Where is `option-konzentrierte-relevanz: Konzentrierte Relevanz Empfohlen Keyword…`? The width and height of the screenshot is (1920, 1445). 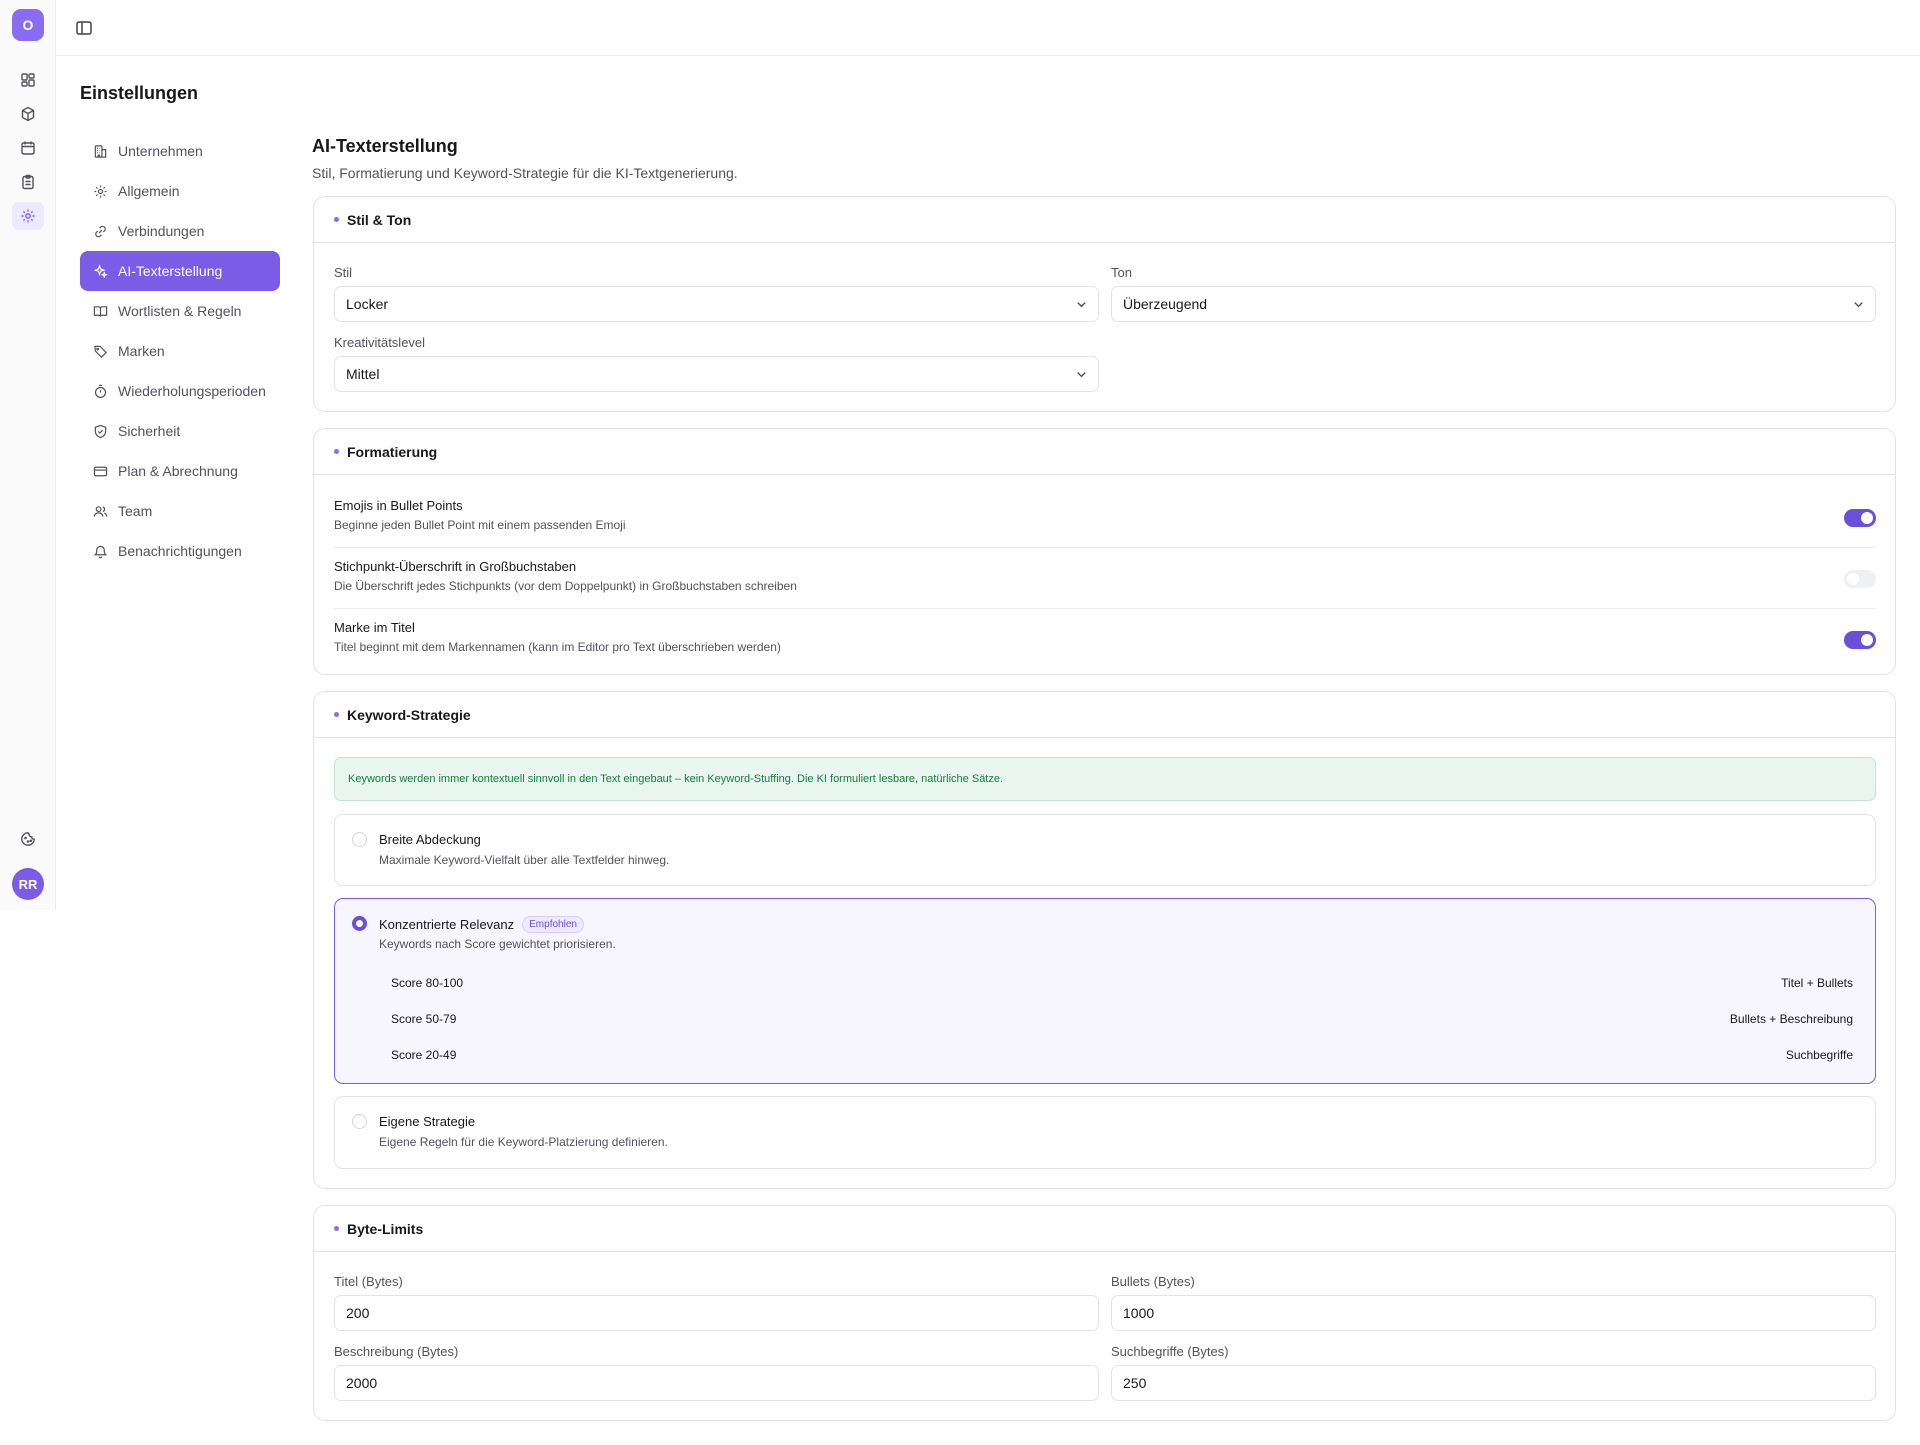
option-konzentrierte-relevanz: Konzentrierte Relevanz Empfohlen Keyword… is located at coordinates (1105, 991).